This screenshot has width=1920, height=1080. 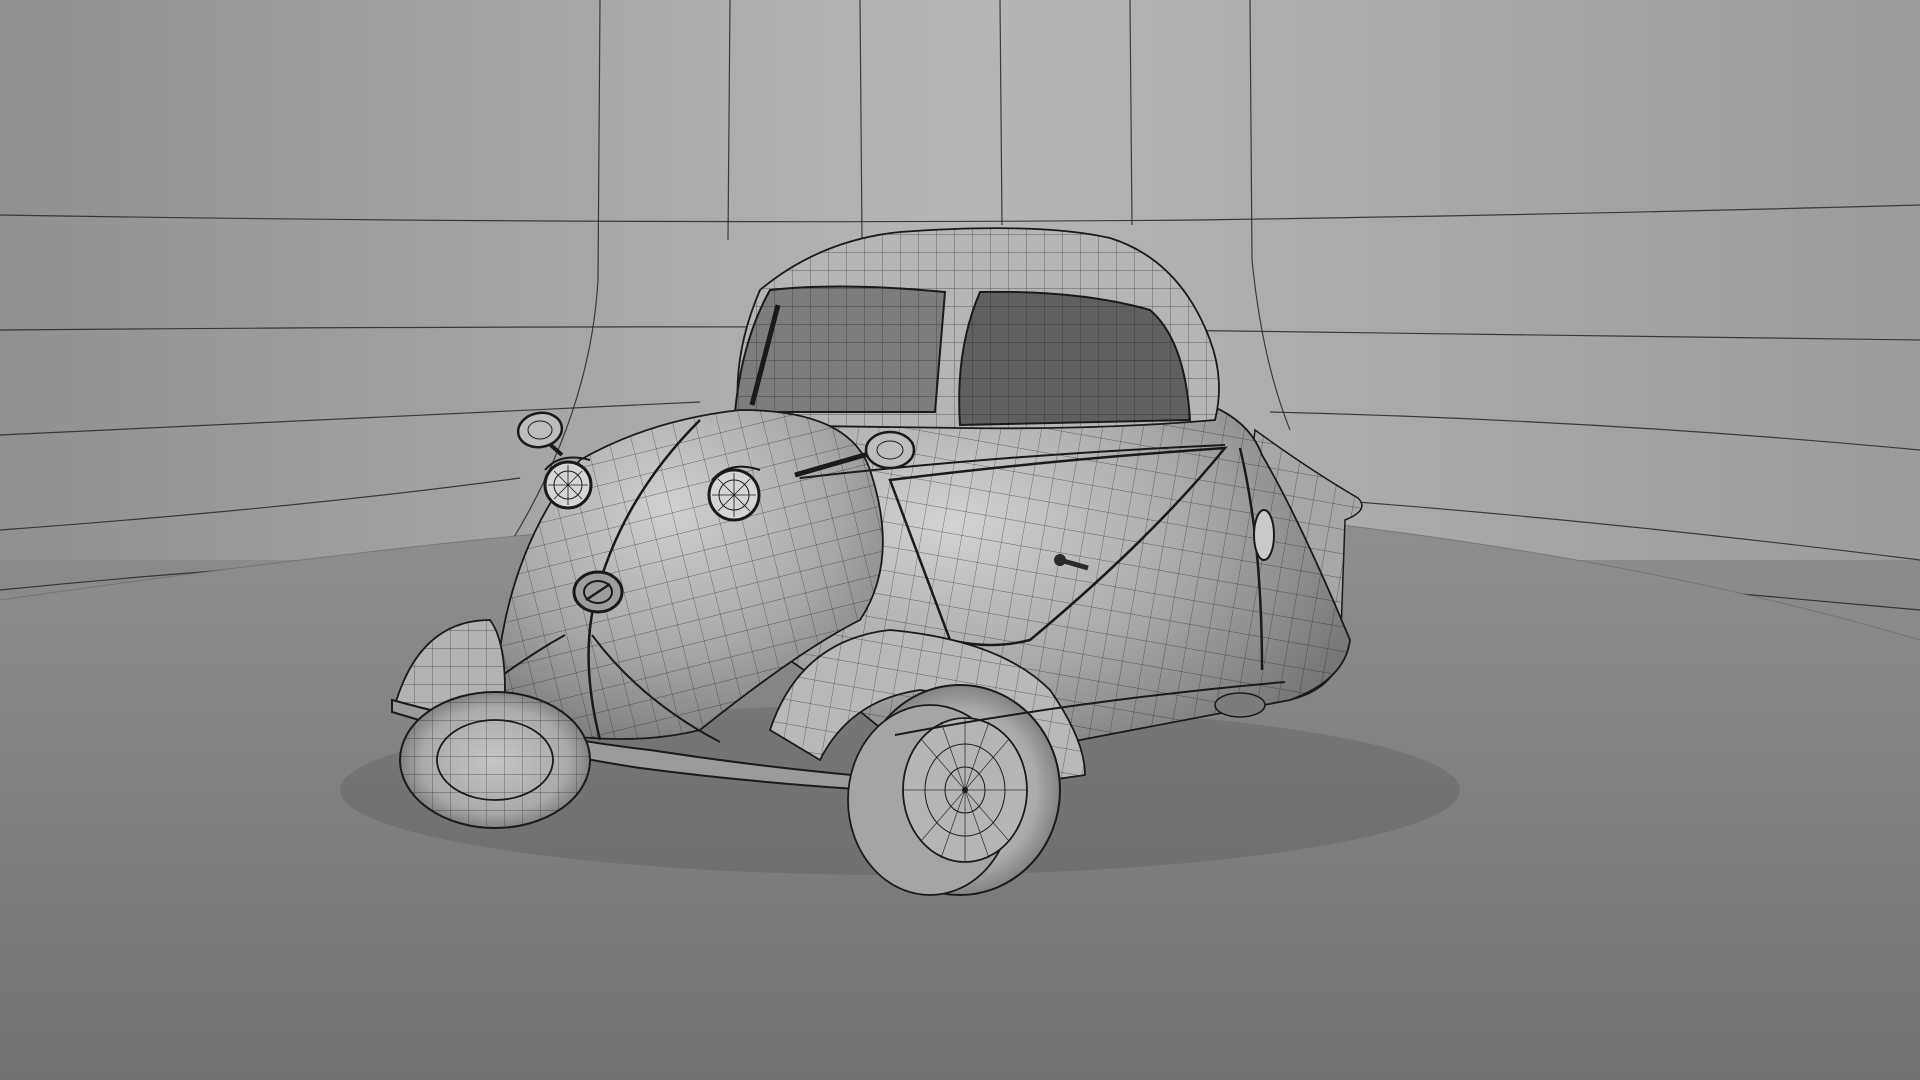 I want to click on rear-light, so click(x=1264, y=535).